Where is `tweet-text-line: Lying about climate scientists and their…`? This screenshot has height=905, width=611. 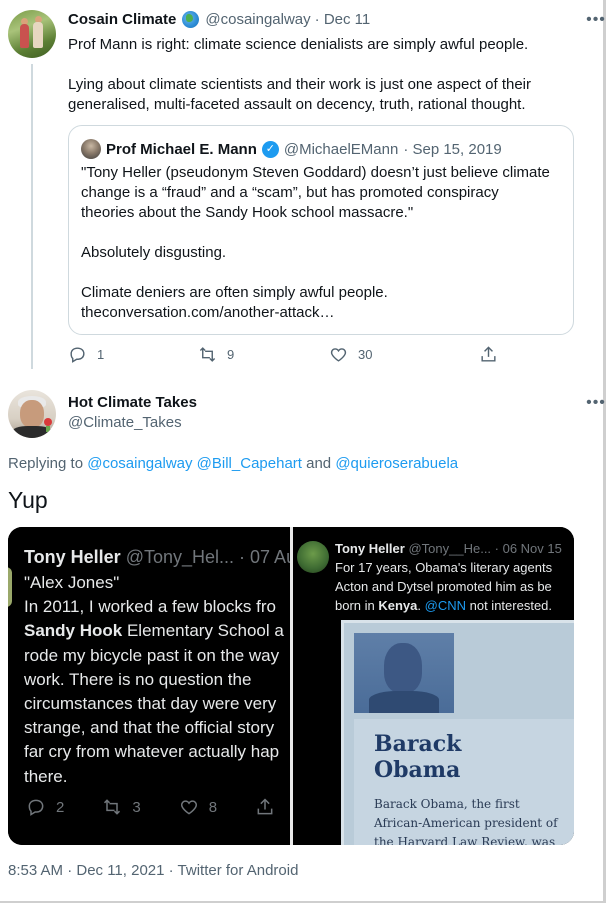 tweet-text-line: Lying about climate scientists and their… is located at coordinates (300, 84).